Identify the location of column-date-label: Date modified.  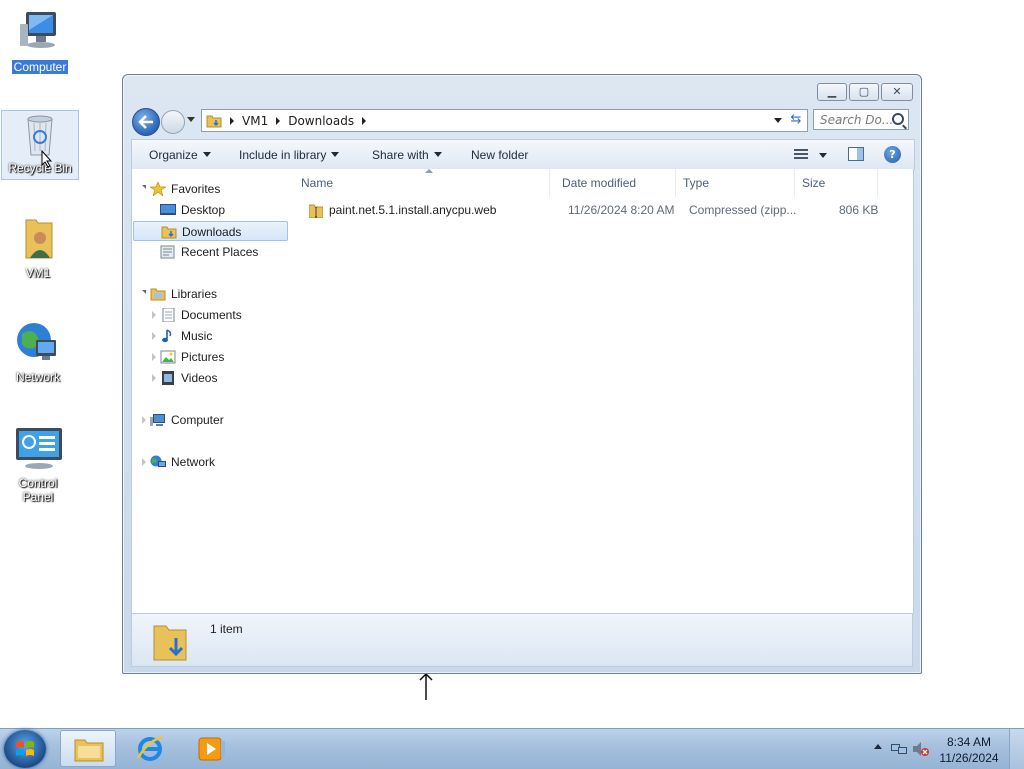
(599, 183).